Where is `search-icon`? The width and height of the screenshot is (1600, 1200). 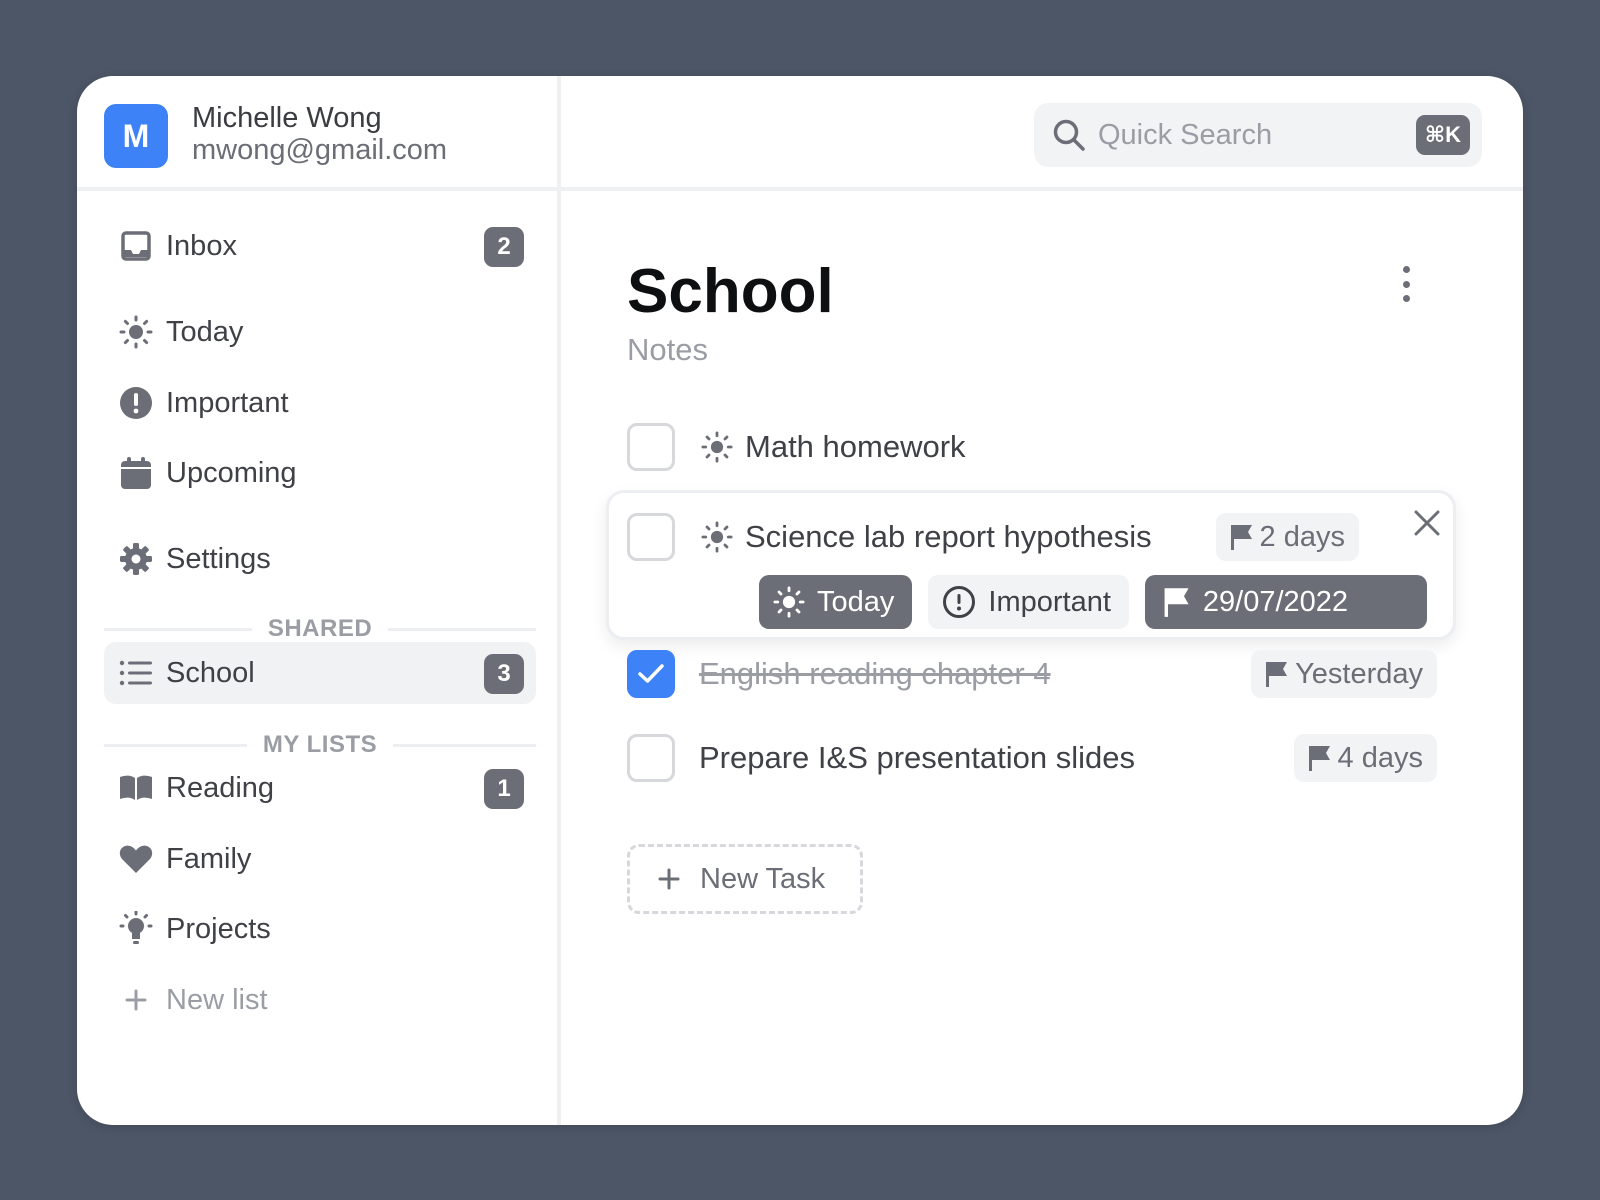
search-icon is located at coordinates (1069, 135).